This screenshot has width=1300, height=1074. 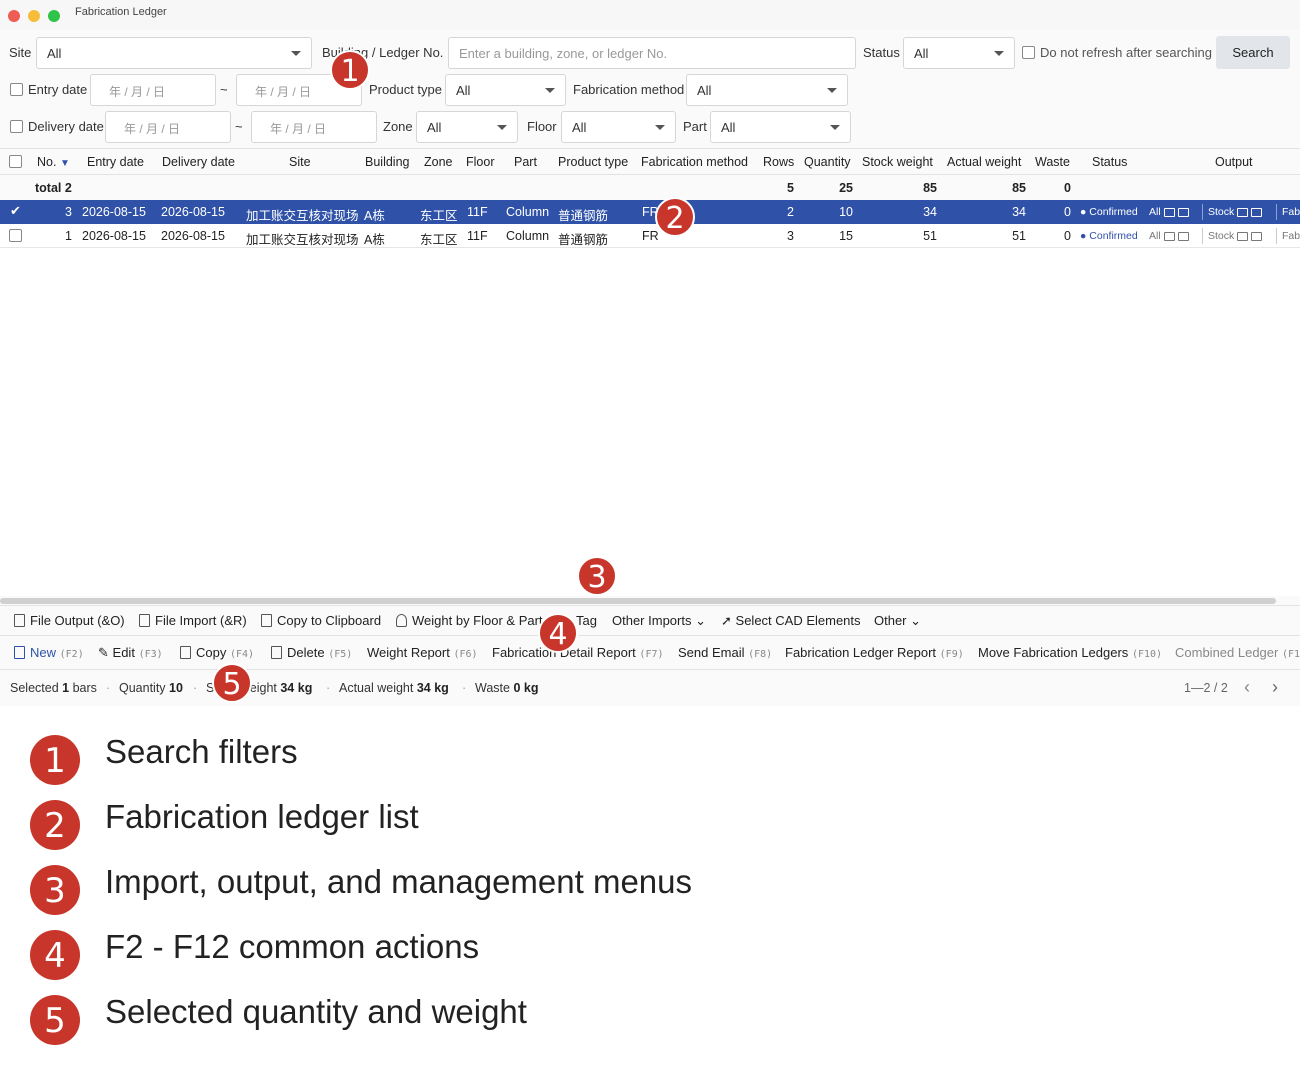 I want to click on floor-select: All, so click(x=618, y=127).